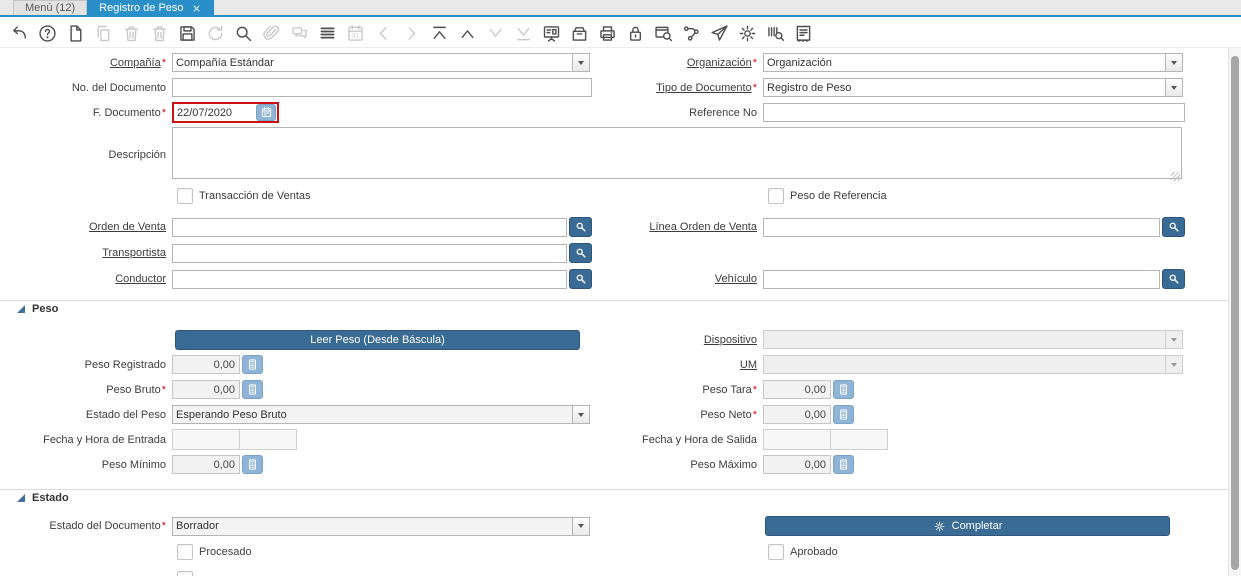  I want to click on orden-venta-label: Orden de Venta, so click(127, 227).